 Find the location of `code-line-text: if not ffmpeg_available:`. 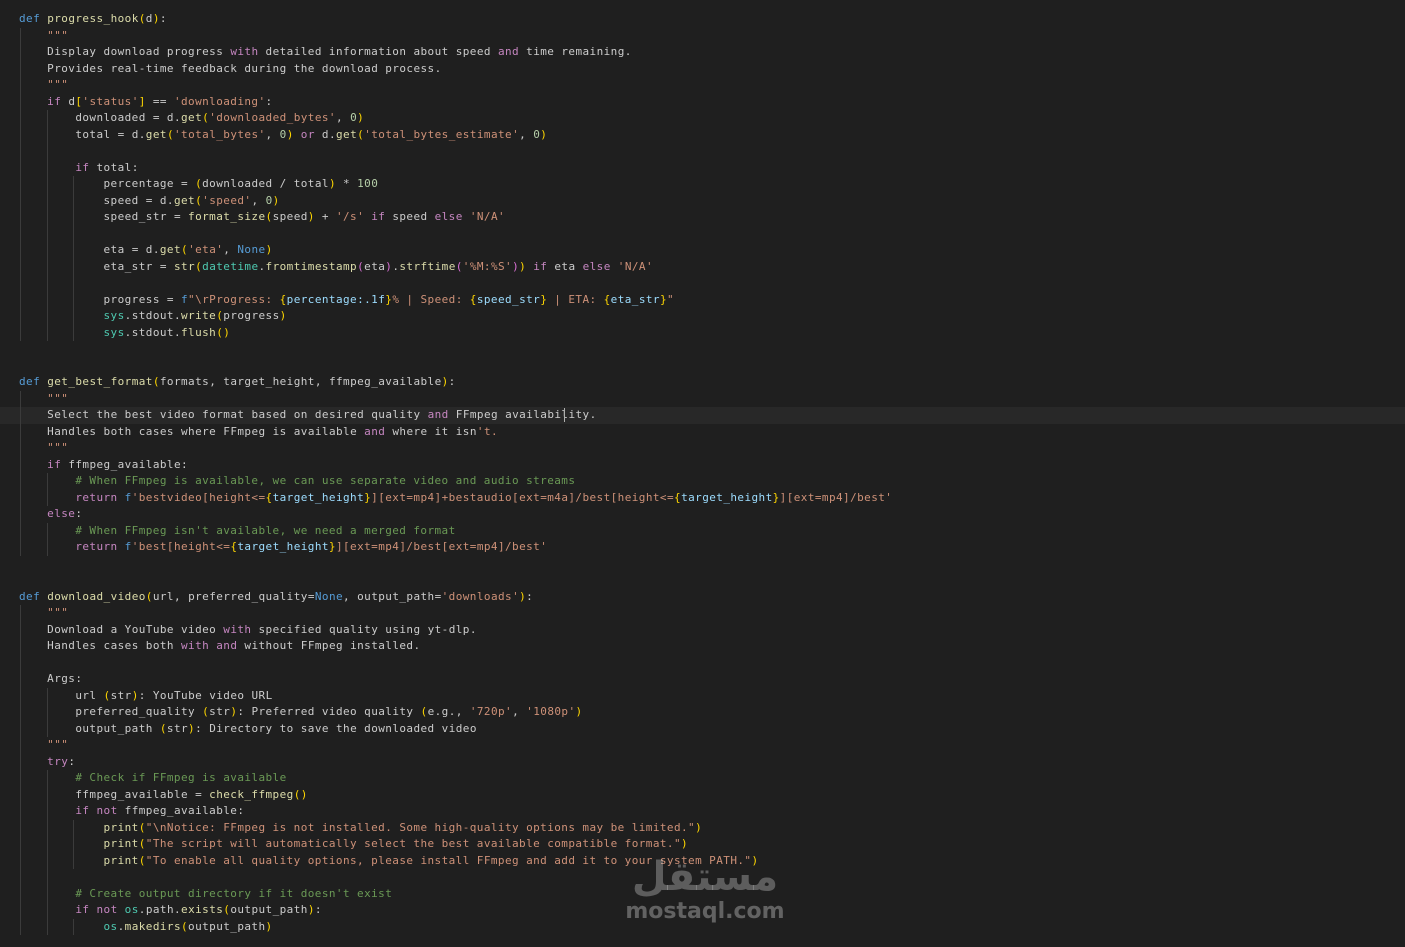

code-line-text: if not ffmpeg_available: is located at coordinates (160, 810).